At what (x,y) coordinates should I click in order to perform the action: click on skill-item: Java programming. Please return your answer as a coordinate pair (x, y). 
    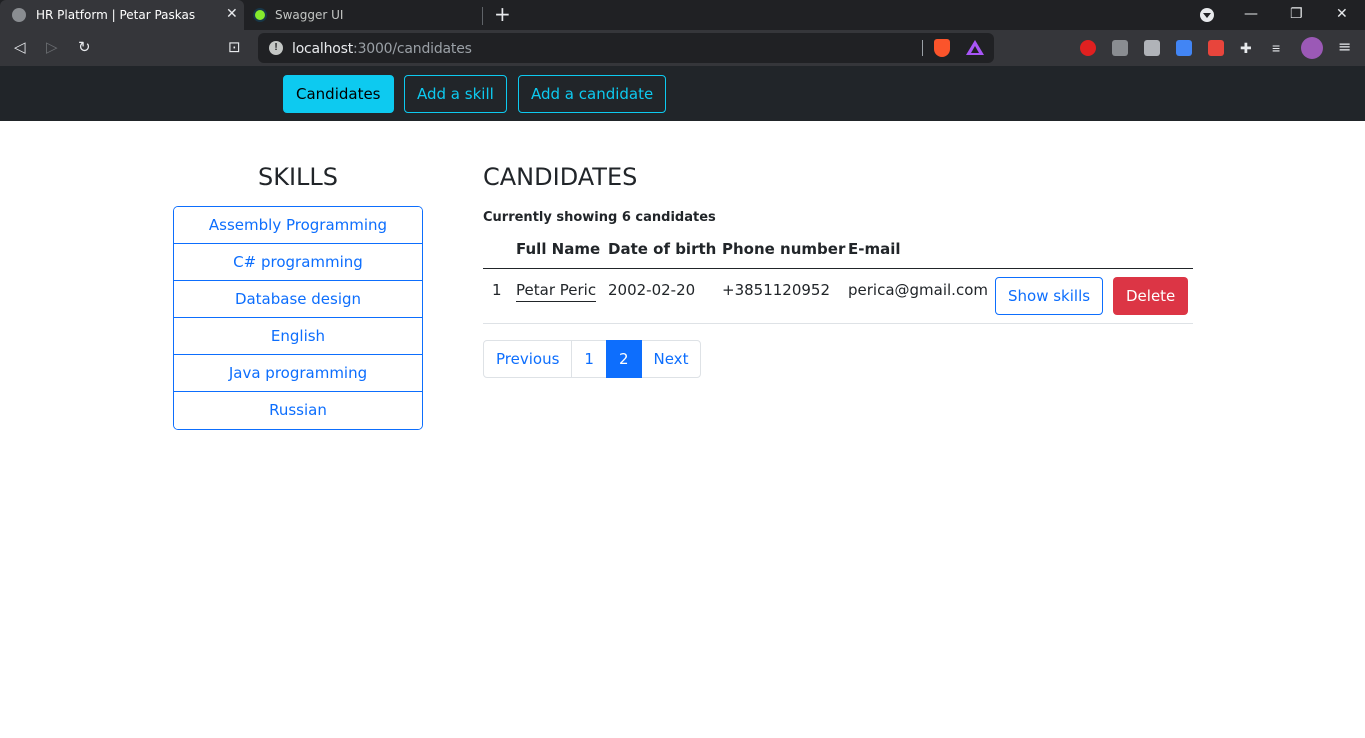
    Looking at the image, I should click on (298, 373).